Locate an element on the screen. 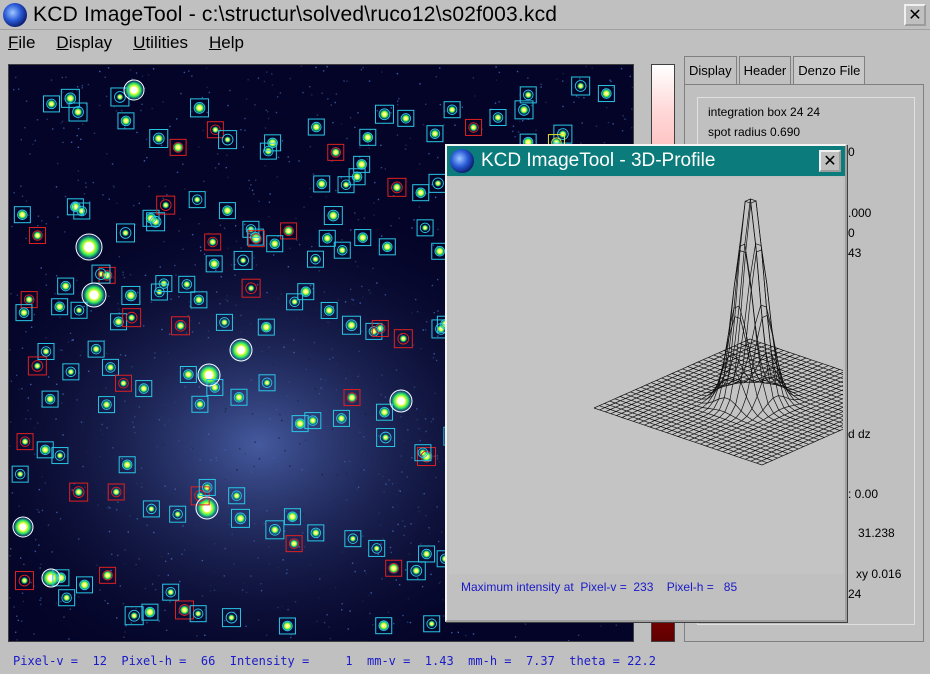 The image size is (930, 674). menu-help: Help is located at coordinates (226, 43).